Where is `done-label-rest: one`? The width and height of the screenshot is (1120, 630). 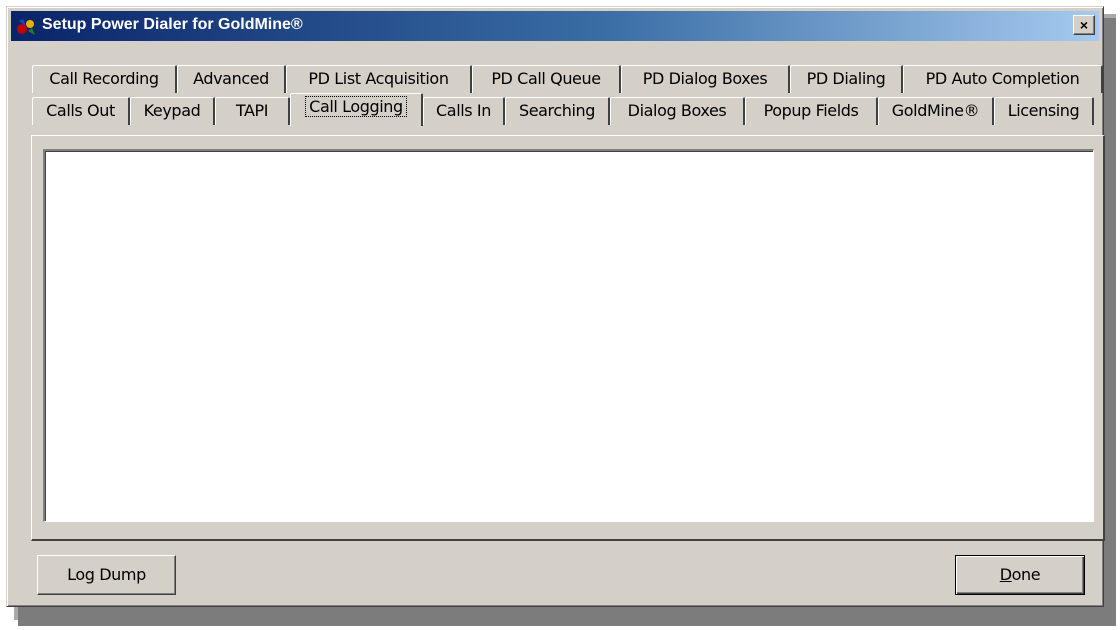 done-label-rest: one is located at coordinates (1026, 574).